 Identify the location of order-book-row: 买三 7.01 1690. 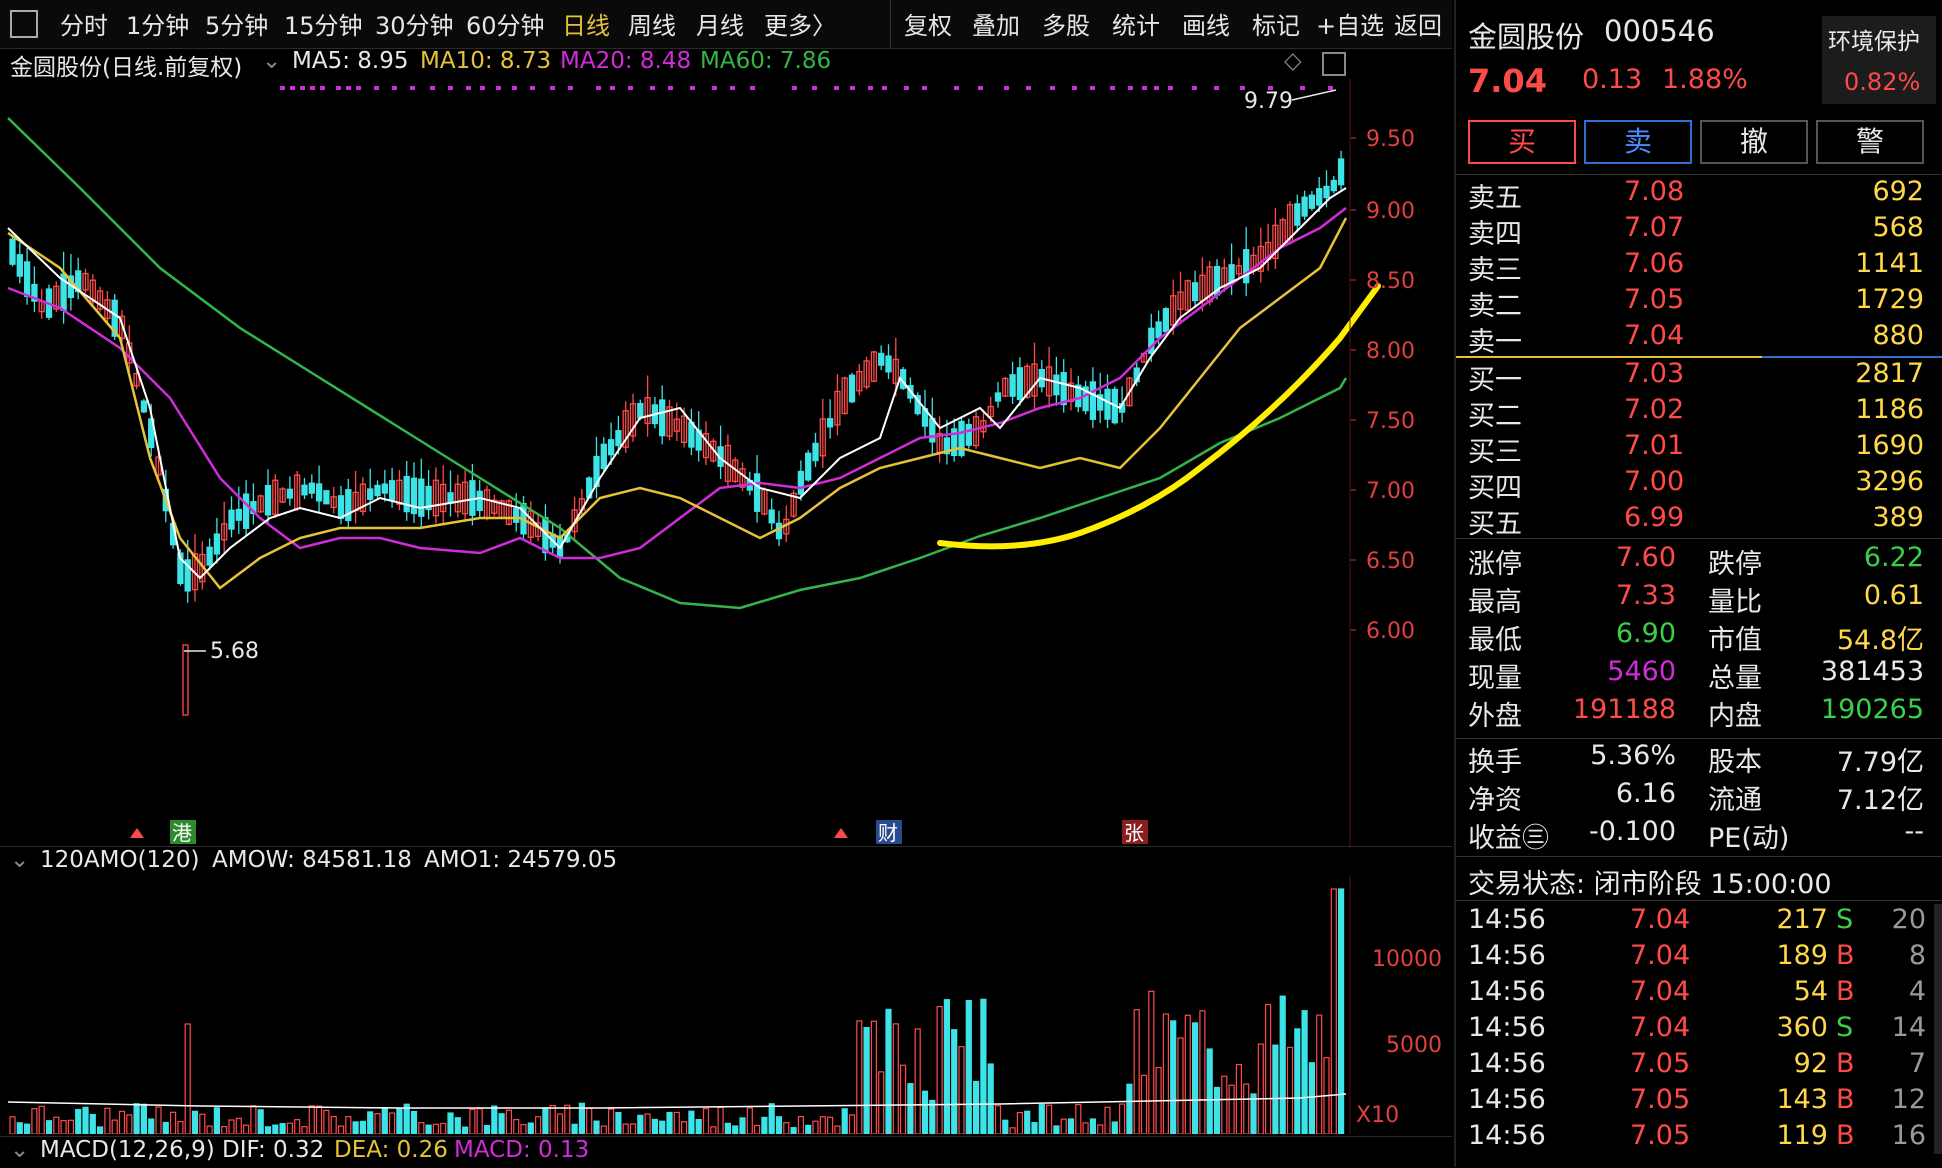
(1699, 449).